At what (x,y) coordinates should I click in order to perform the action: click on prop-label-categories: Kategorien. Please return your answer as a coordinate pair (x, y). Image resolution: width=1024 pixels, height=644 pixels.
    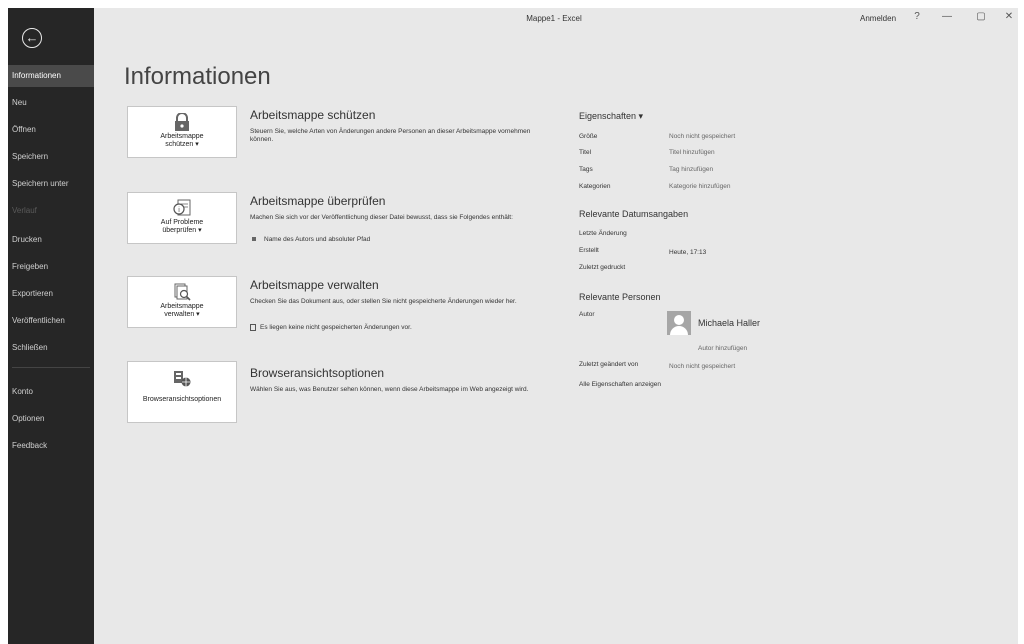
    Looking at the image, I should click on (595, 186).